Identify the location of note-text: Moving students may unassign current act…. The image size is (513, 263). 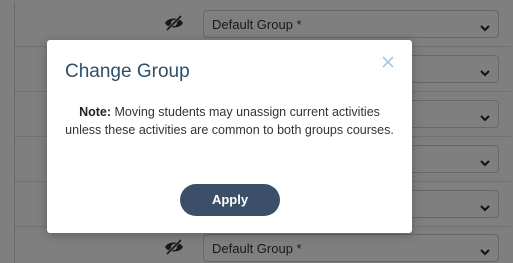
(229, 121).